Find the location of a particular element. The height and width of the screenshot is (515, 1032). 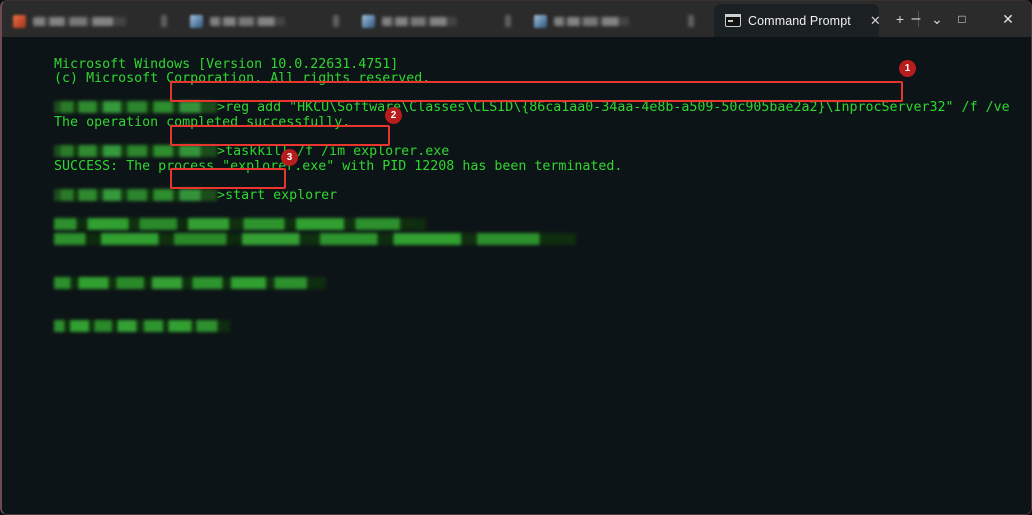

close-tab-button: ✕ is located at coordinates (875, 21).